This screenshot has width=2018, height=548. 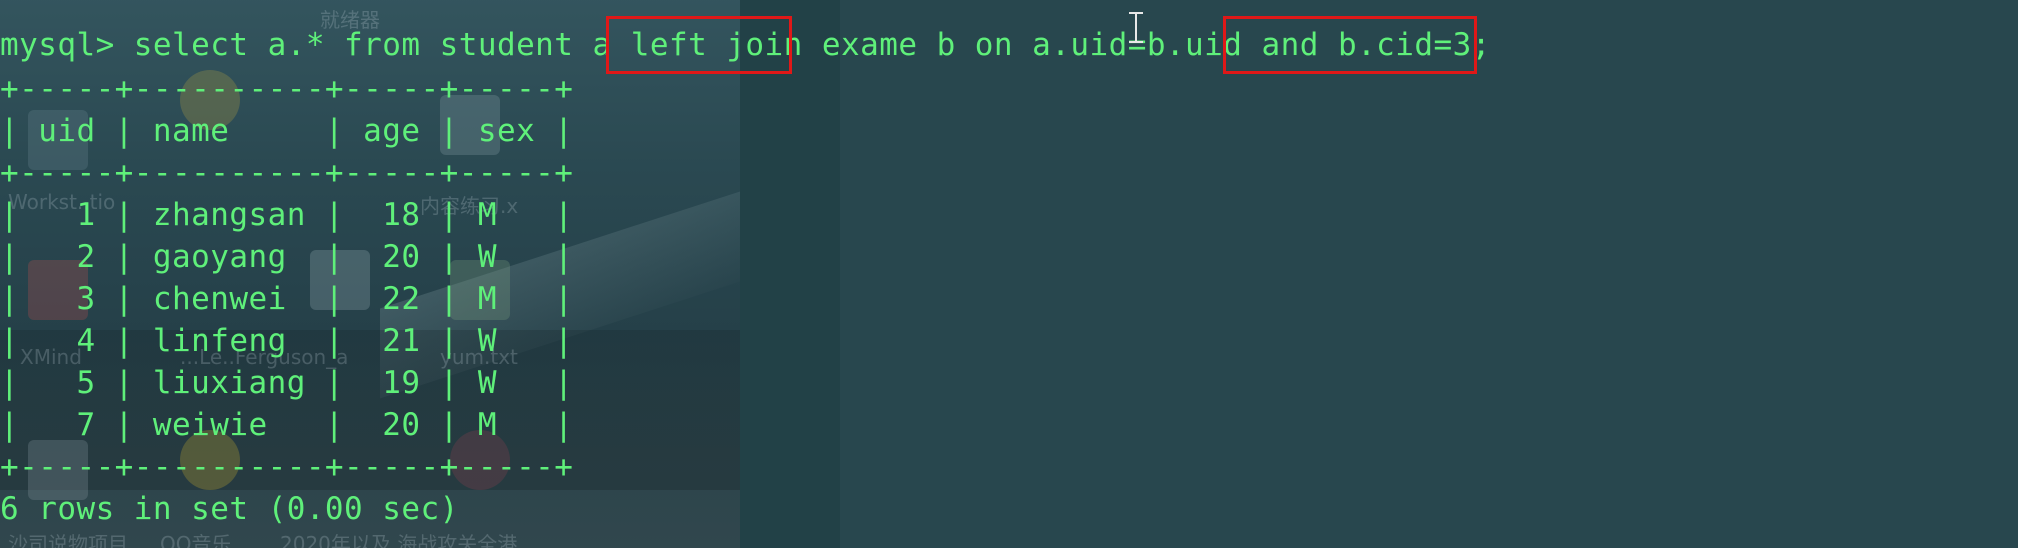 What do you see at coordinates (287, 341) in the screenshot?
I see `table-row: | 4 | linfeng | 21 | W |` at bounding box center [287, 341].